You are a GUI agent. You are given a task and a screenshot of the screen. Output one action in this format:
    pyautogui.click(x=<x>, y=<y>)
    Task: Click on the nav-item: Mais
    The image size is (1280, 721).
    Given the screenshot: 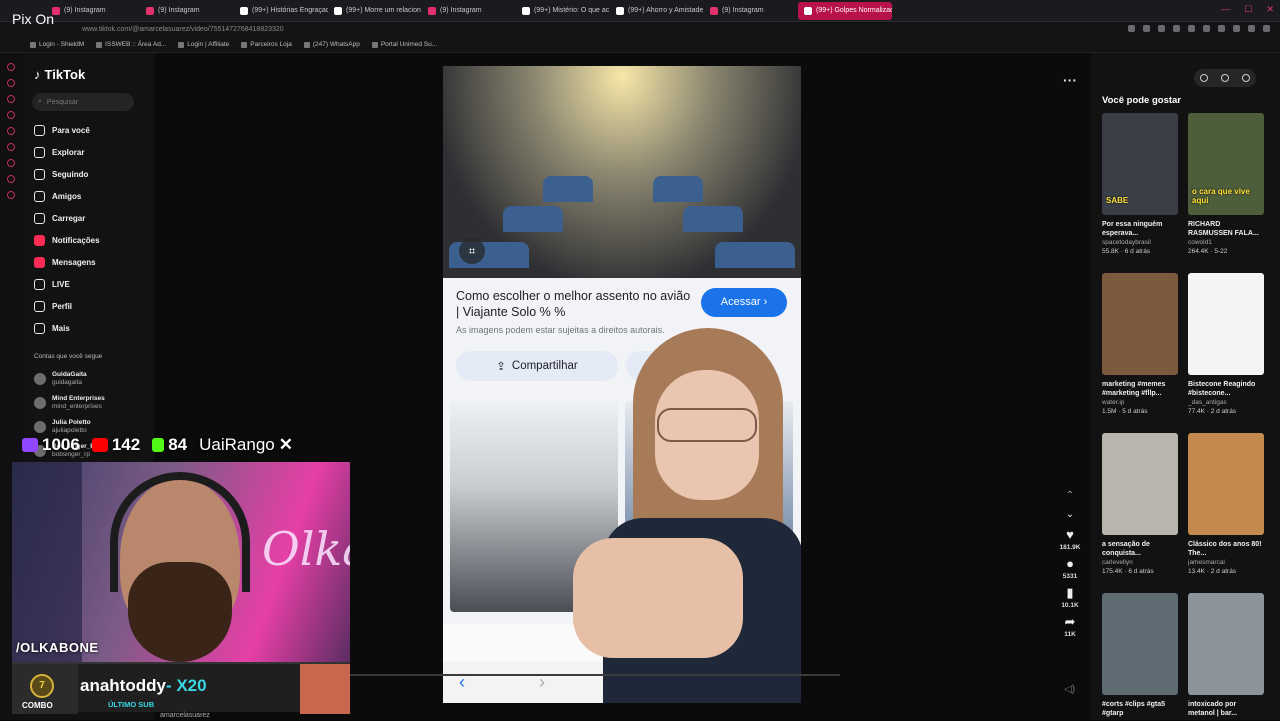 What is the action you would take?
    pyautogui.click(x=90, y=328)
    